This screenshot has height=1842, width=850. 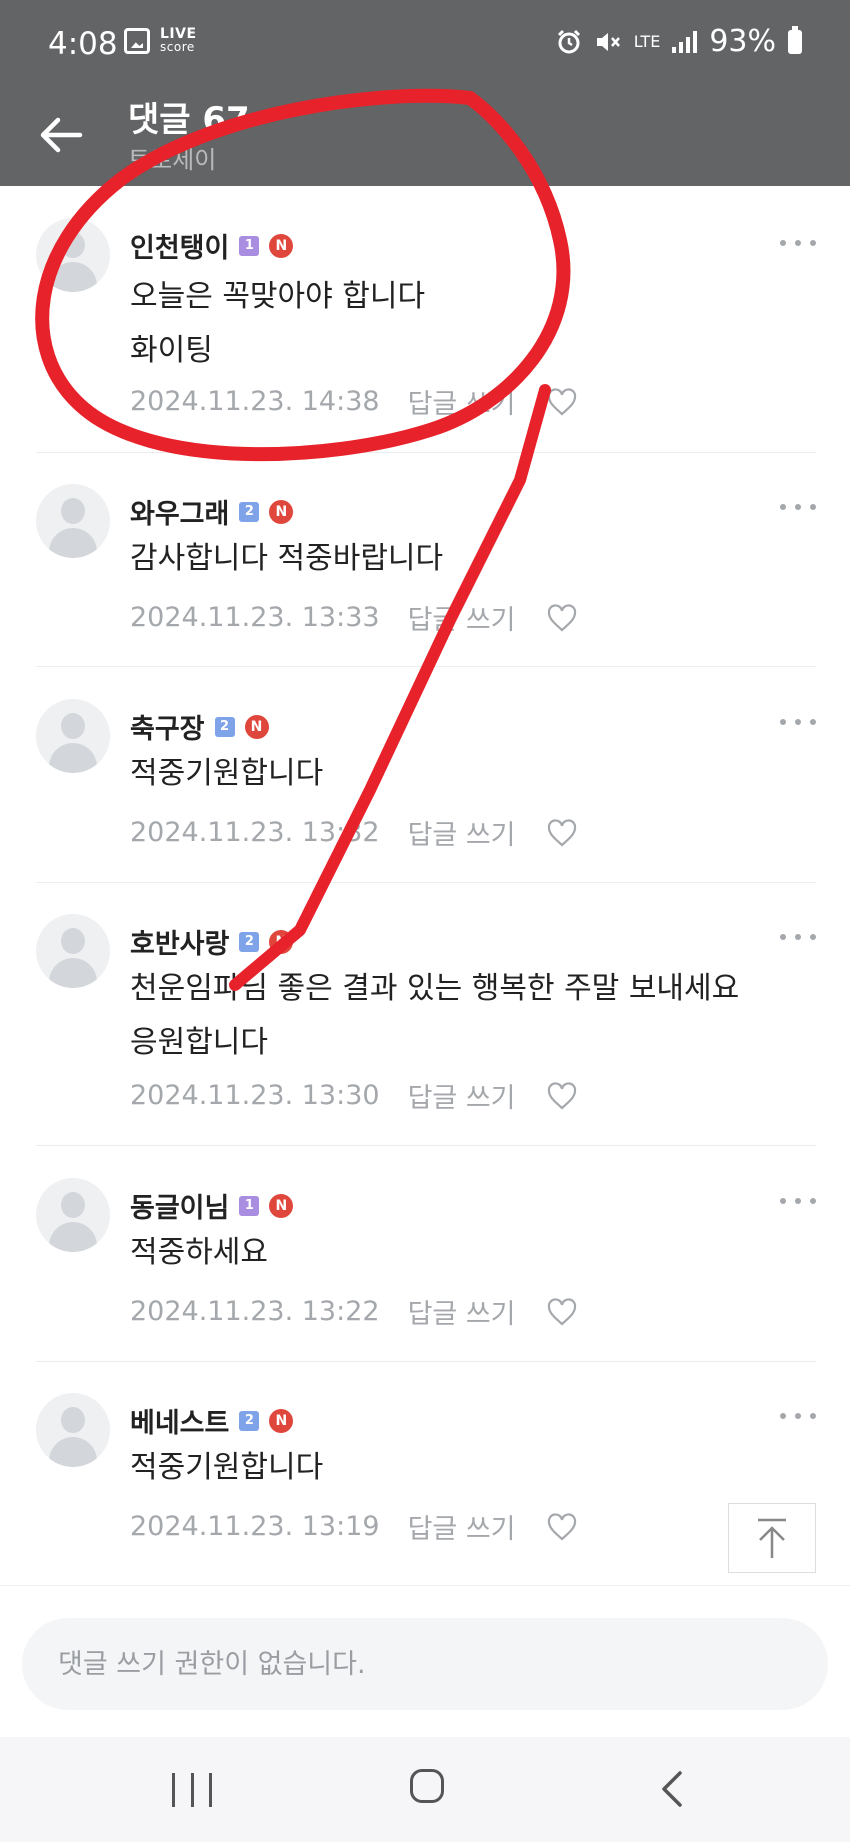 I want to click on comment-nickname: 호반사랑, so click(x=179, y=941).